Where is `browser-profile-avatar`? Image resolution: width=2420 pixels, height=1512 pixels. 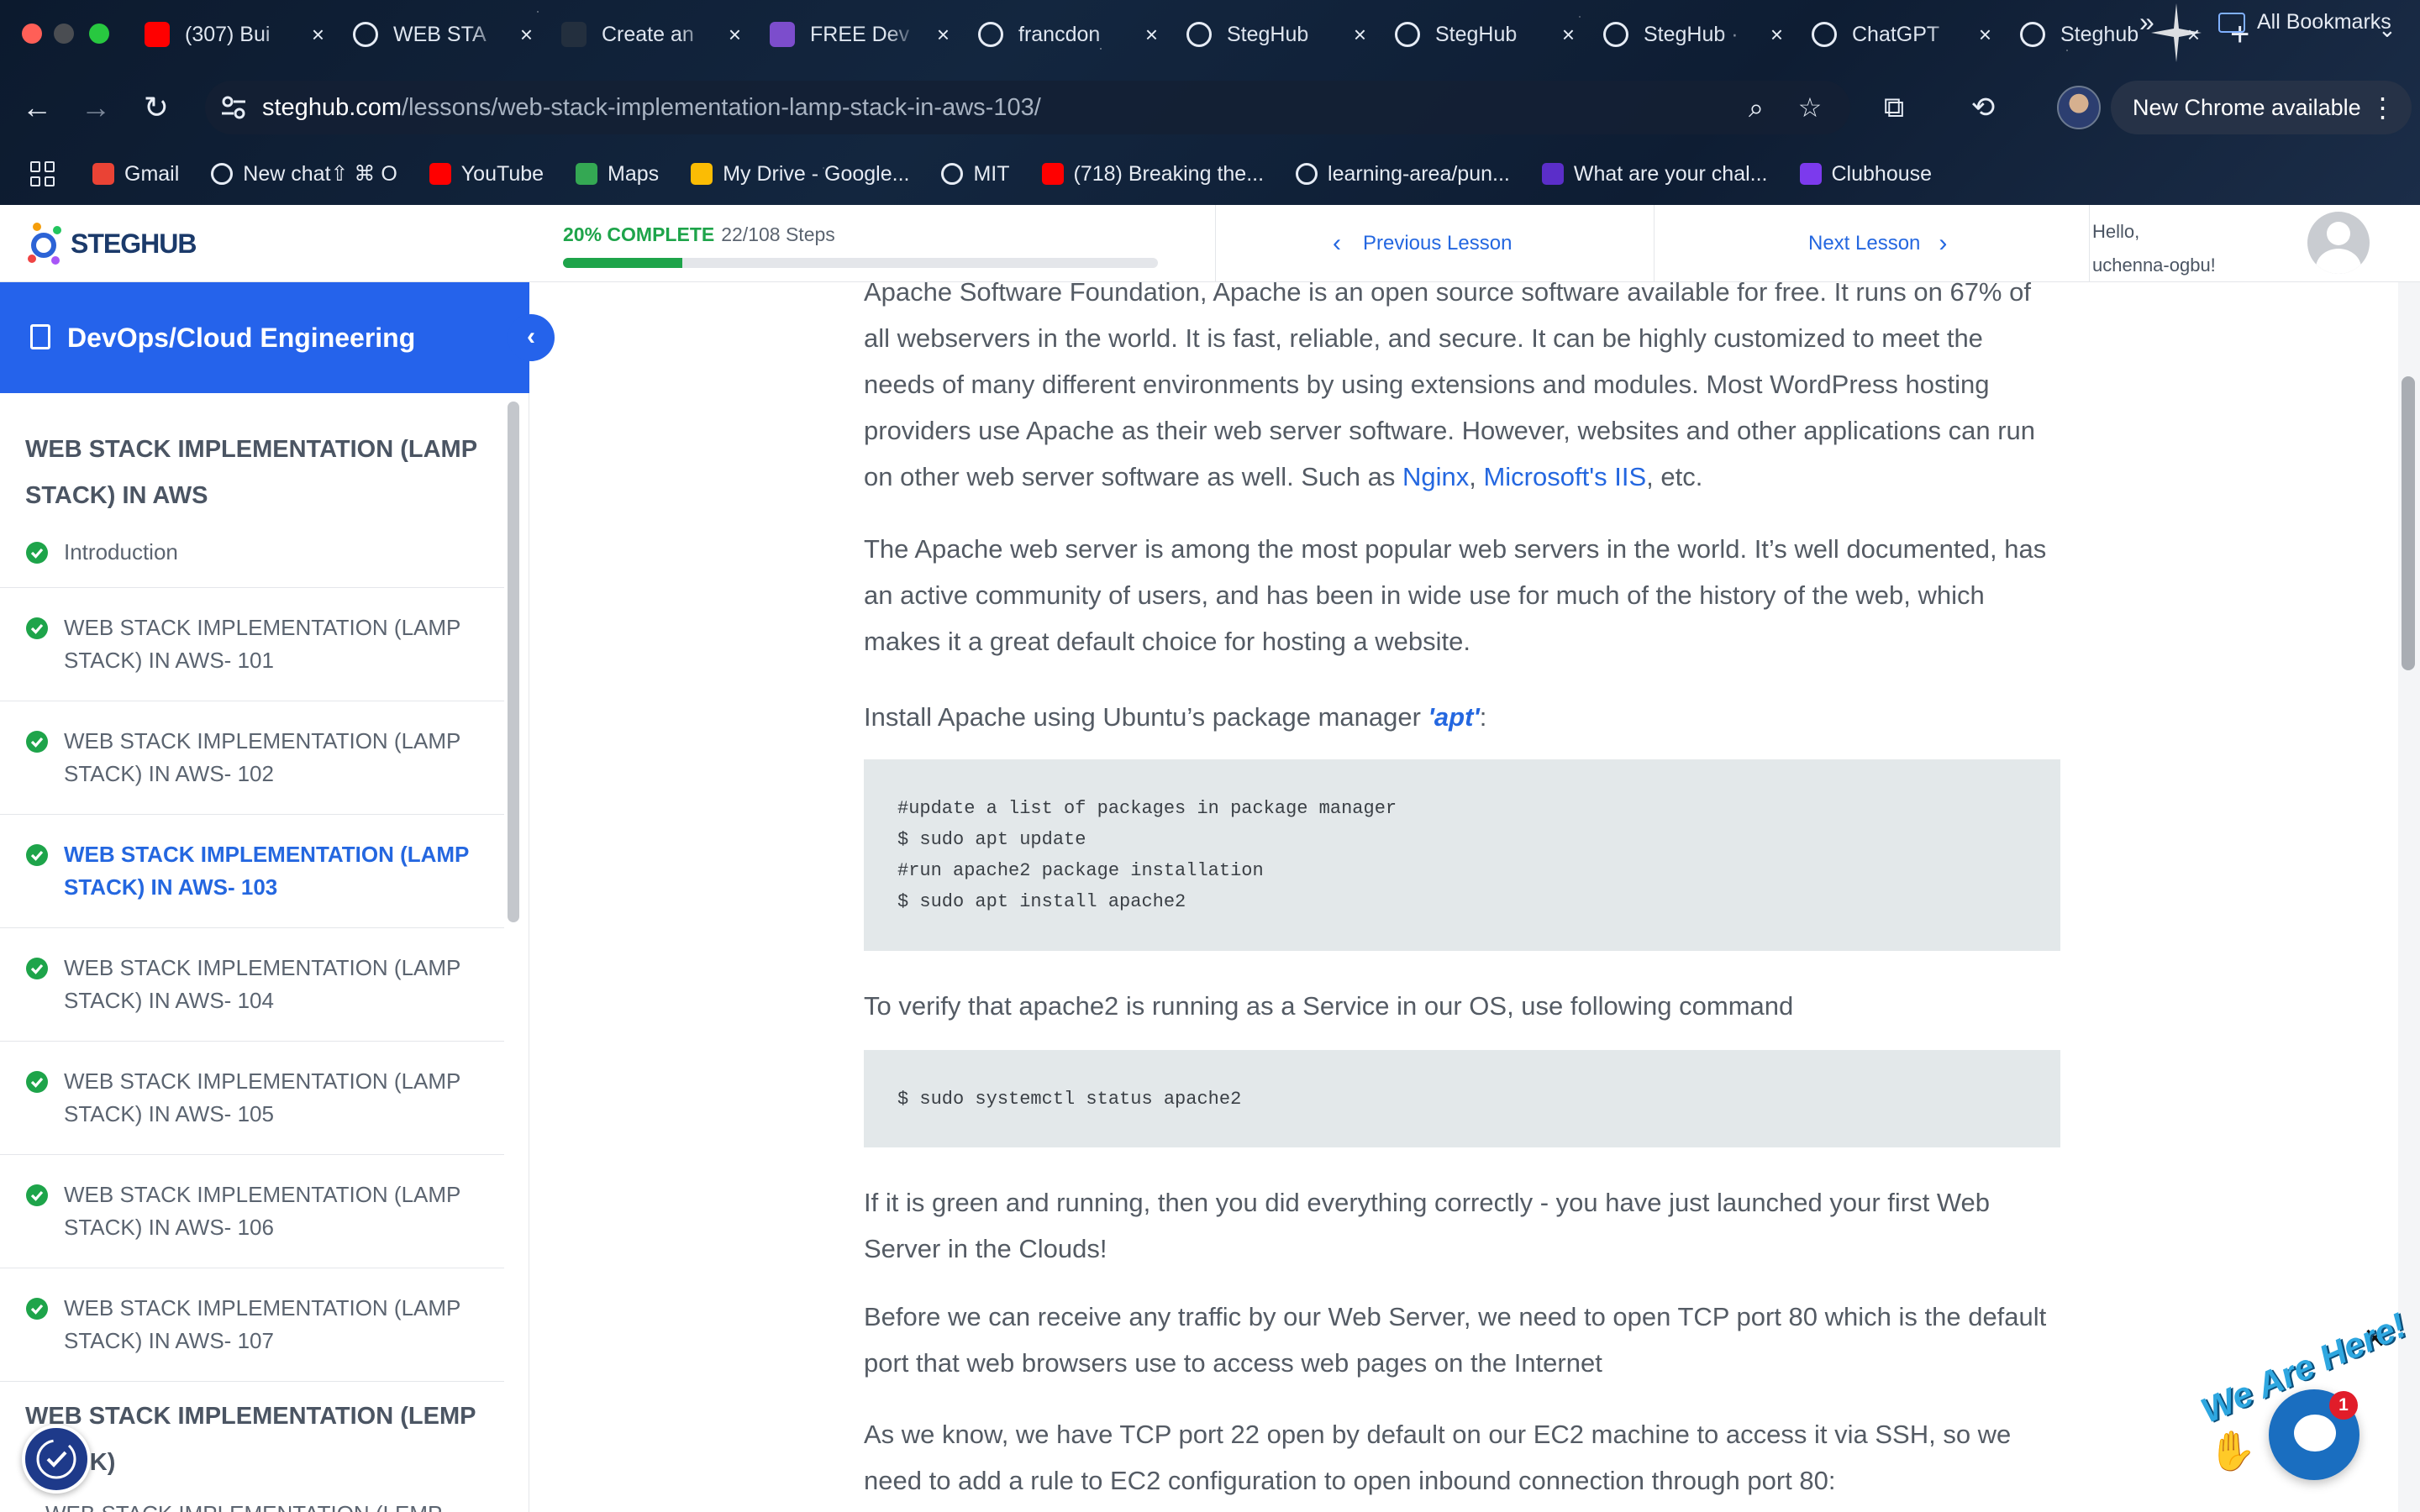 browser-profile-avatar is located at coordinates (2079, 107).